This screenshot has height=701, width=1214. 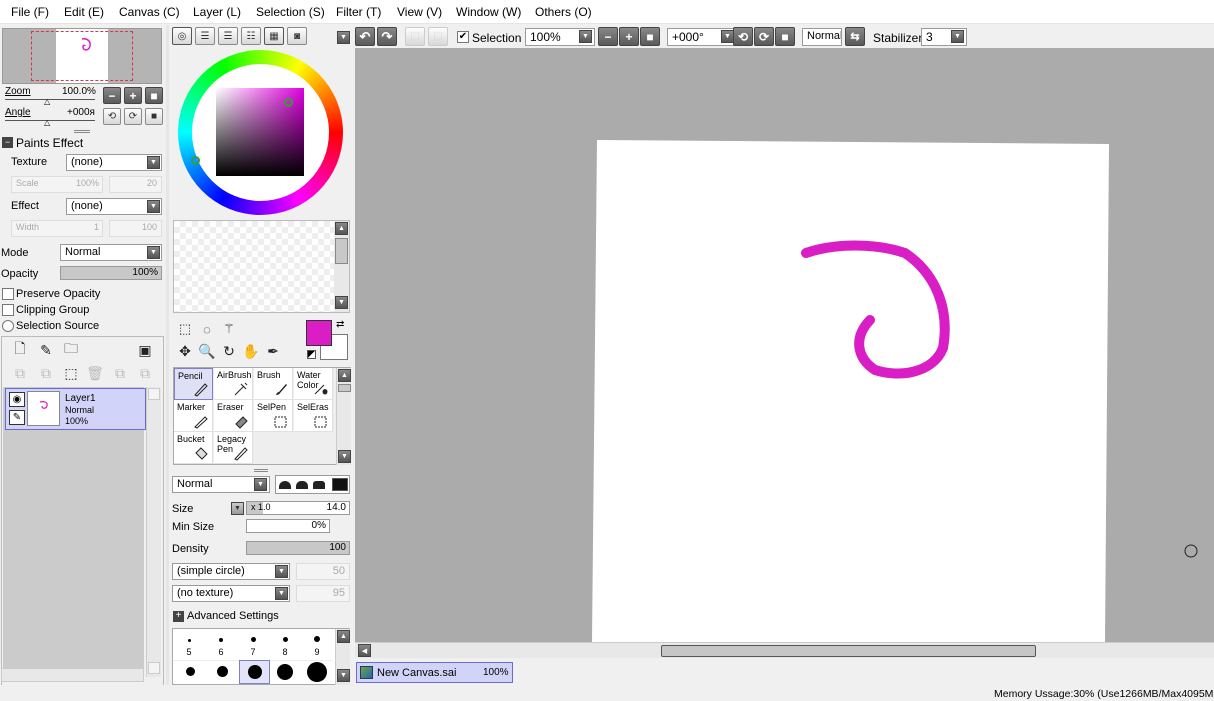 I want to click on menu-layer: Layer (L), so click(x=217, y=12).